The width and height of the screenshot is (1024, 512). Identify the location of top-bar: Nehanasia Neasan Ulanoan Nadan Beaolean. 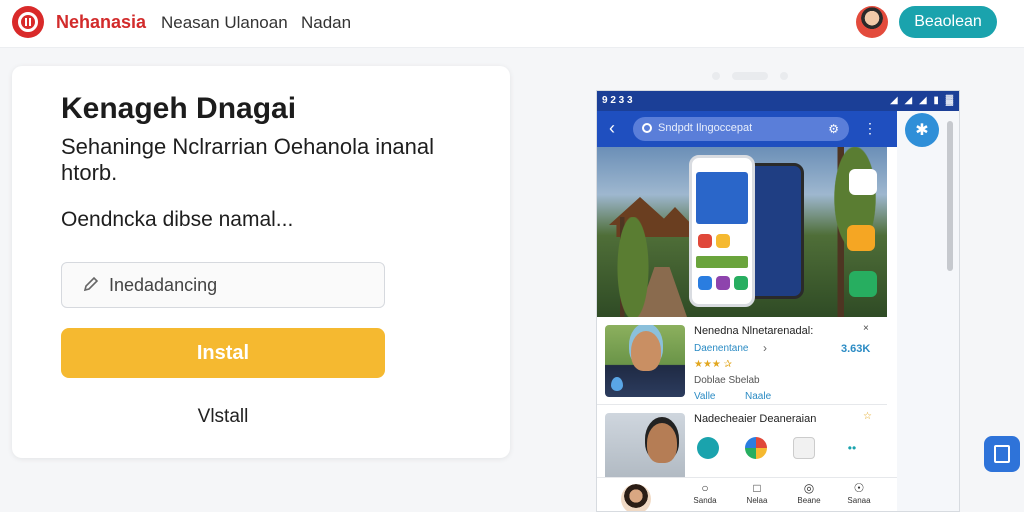
(512, 24).